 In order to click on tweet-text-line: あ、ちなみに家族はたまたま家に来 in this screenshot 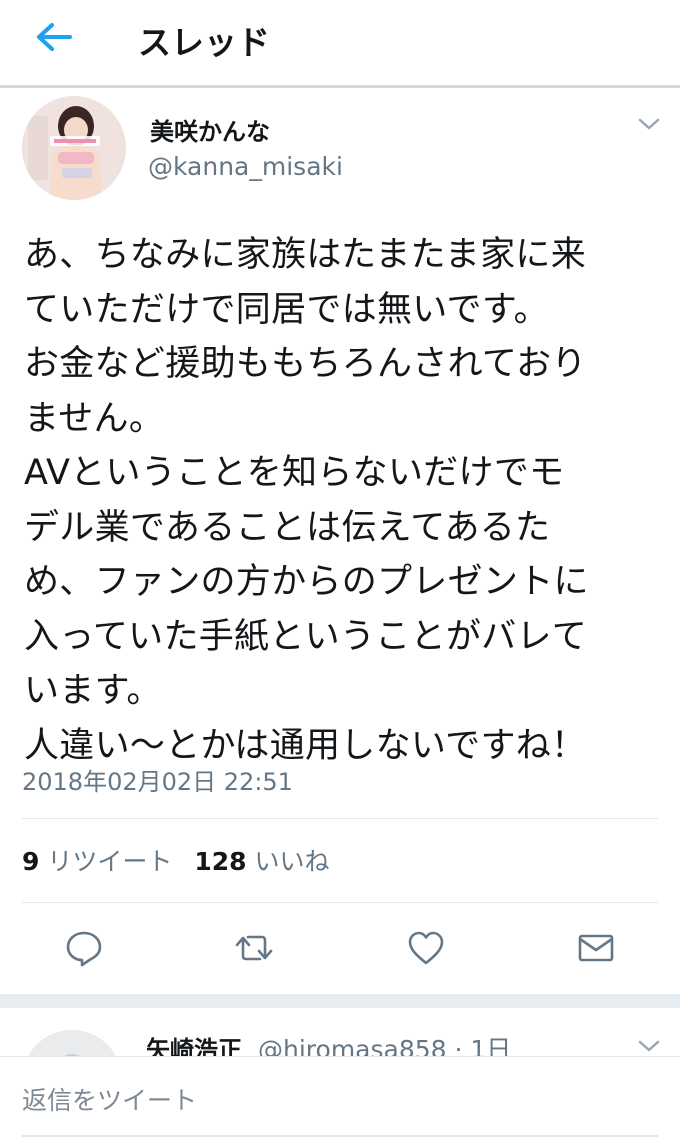, I will do `click(305, 255)`.